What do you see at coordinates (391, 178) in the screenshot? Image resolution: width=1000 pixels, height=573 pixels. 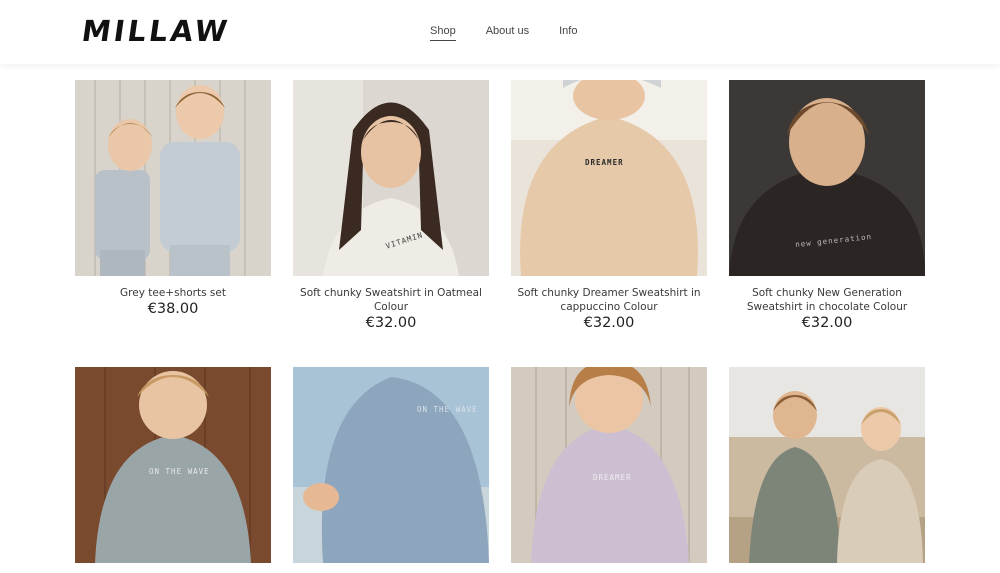 I see `product-image: VITAMIN` at bounding box center [391, 178].